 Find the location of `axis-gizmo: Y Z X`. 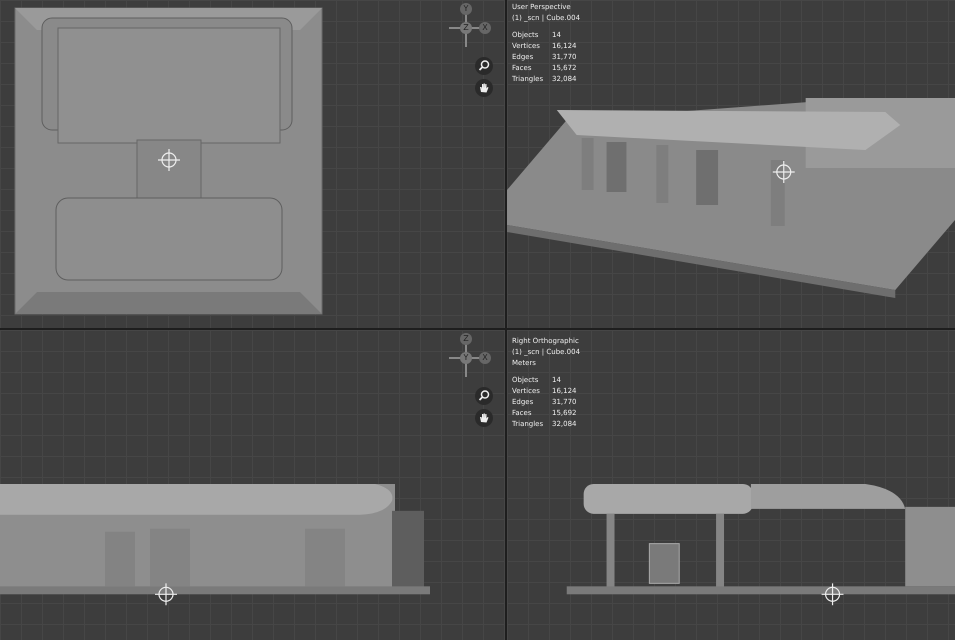

axis-gizmo: Y Z X is located at coordinates (466, 28).